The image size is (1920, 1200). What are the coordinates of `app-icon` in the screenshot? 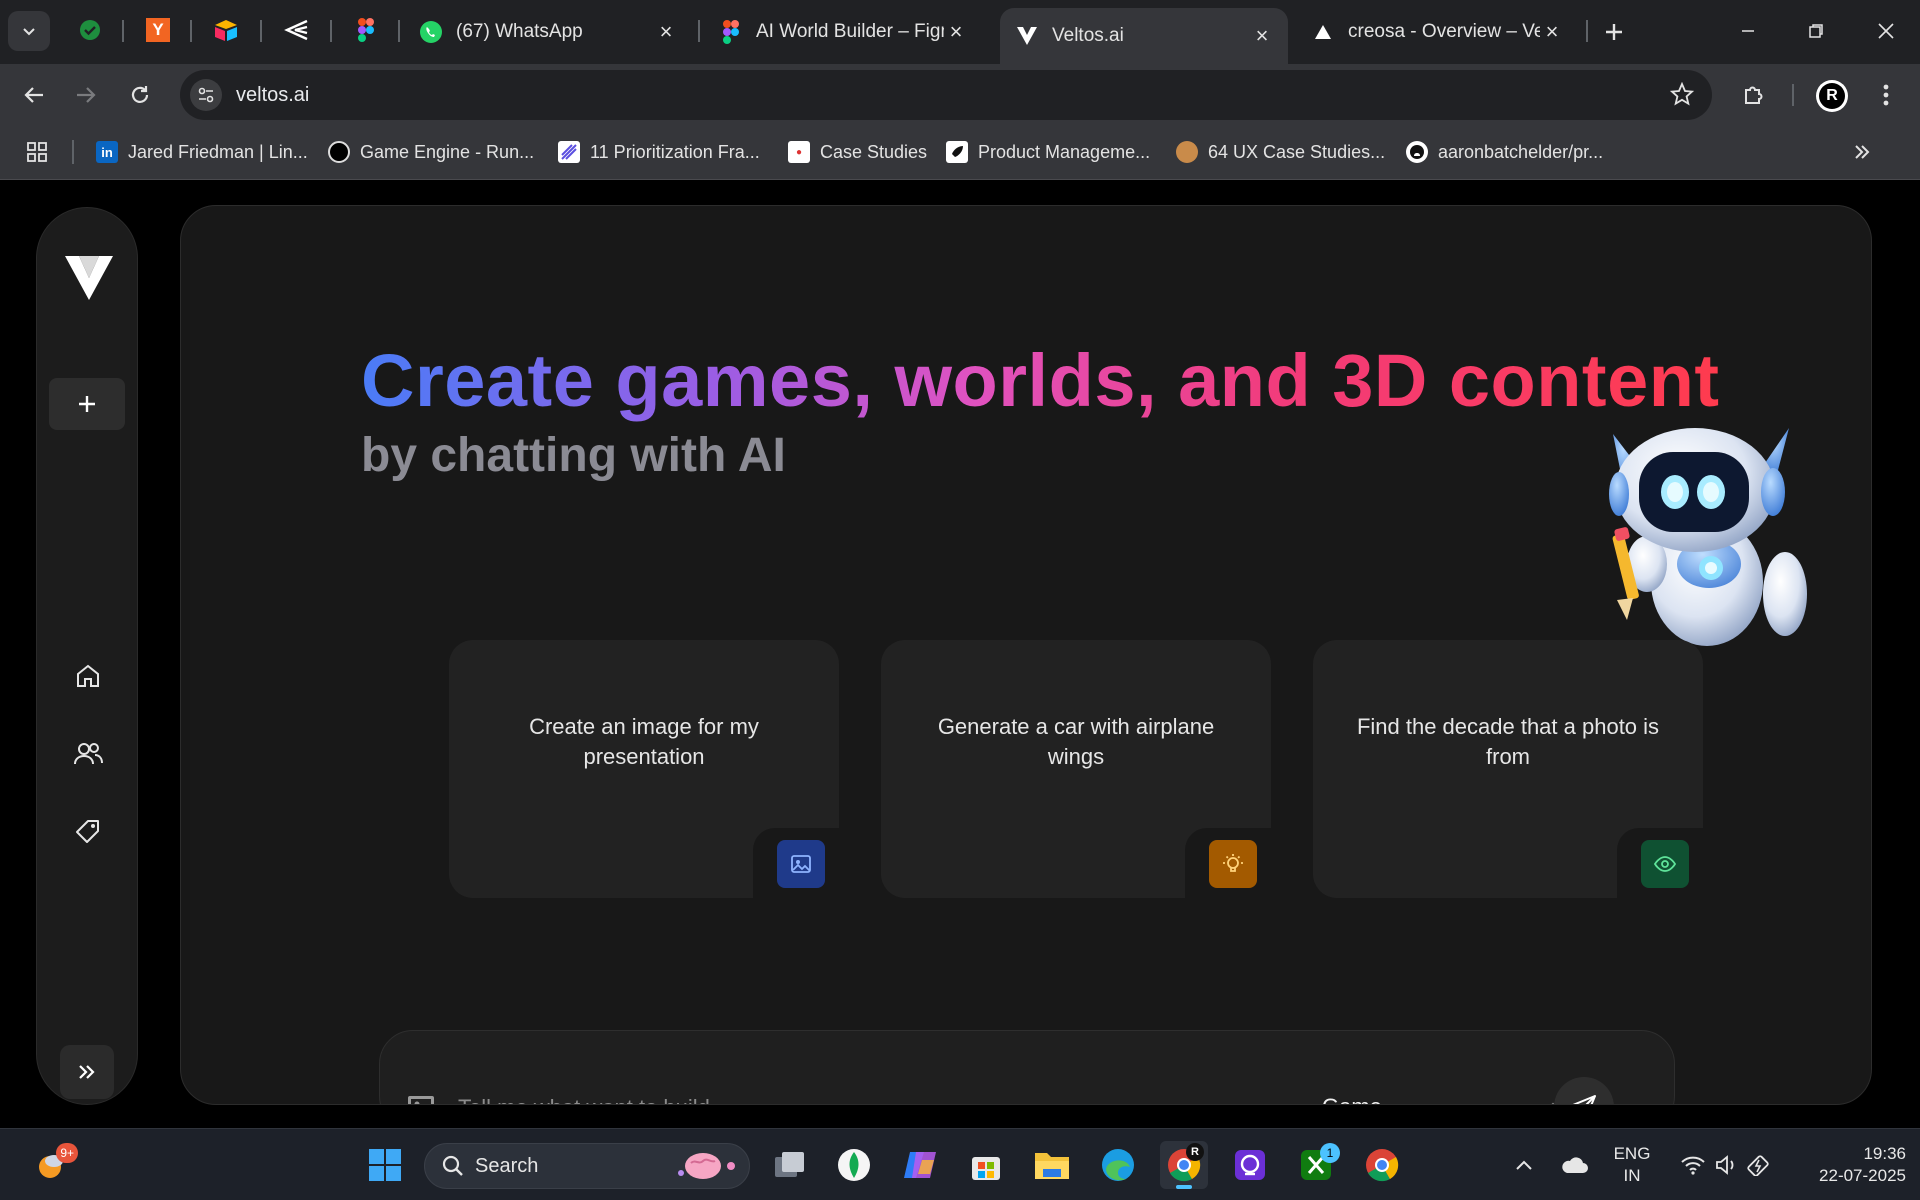 It's located at (1250, 1165).